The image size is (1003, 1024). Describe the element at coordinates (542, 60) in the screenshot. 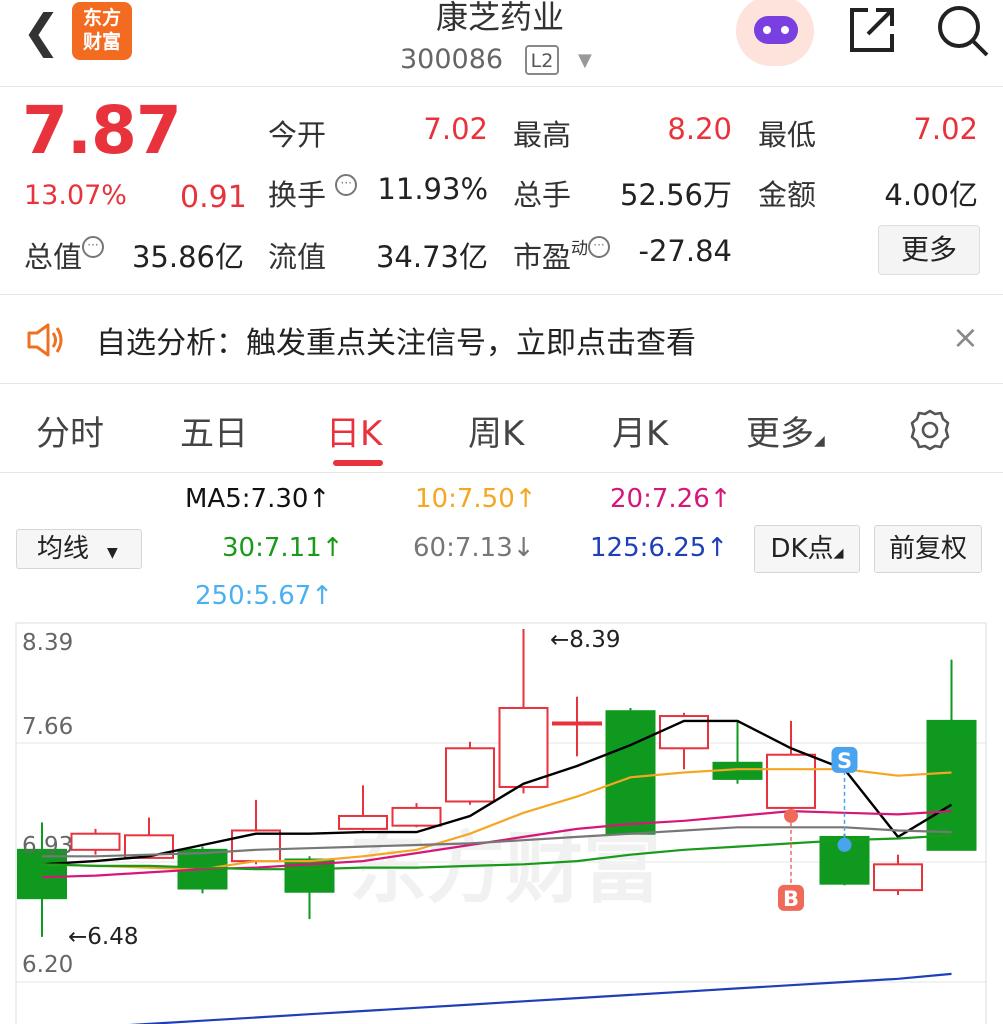

I see `level2-badge: L2` at that location.